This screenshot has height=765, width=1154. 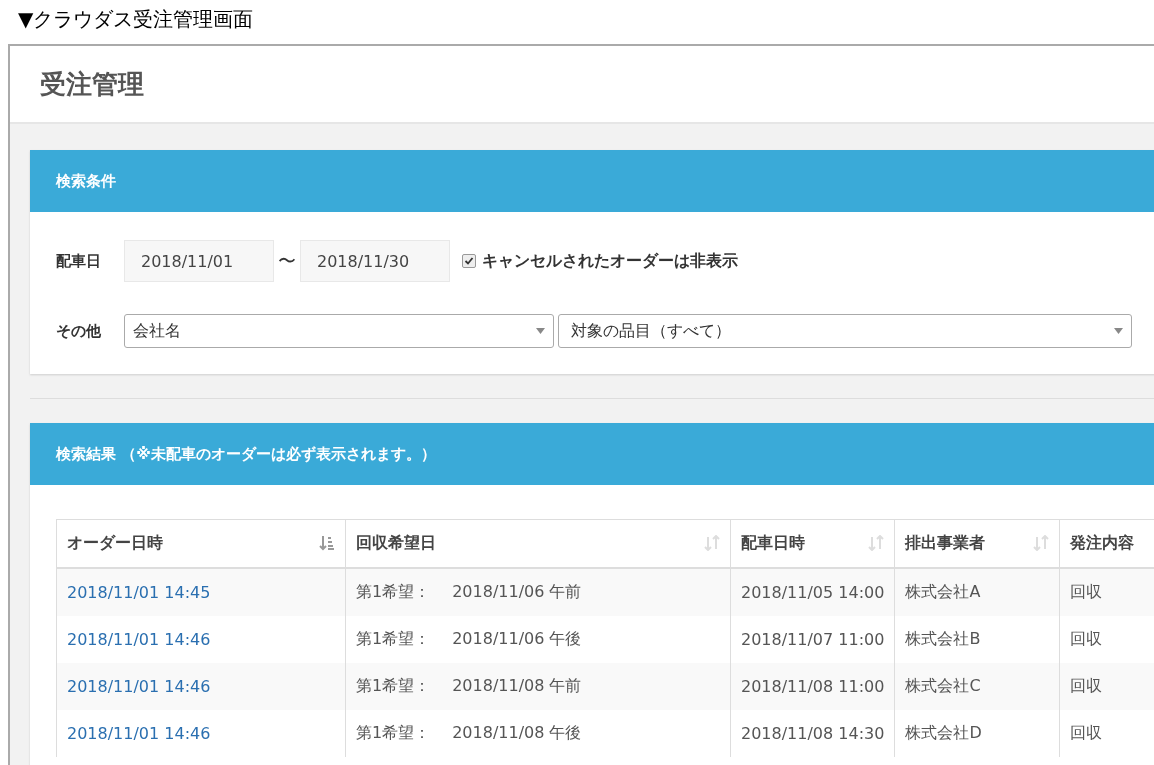 I want to click on date-input: 2018/11/30, so click(x=375, y=261).